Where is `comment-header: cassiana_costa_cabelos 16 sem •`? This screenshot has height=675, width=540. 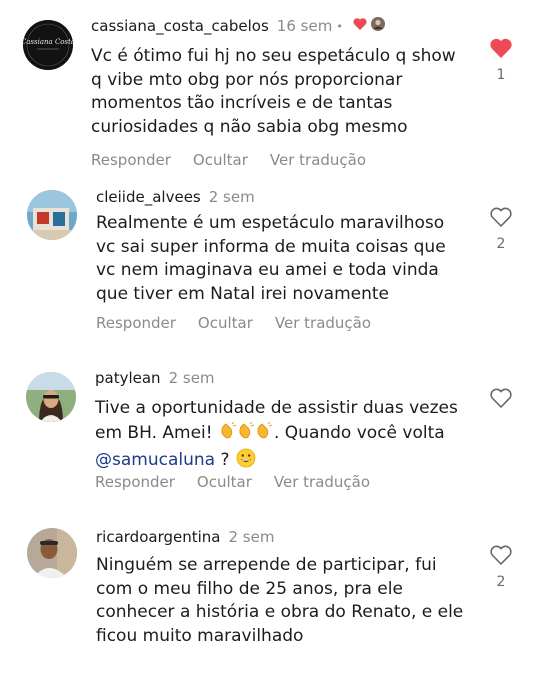 comment-header: cassiana_costa_cabelos 16 sem • is located at coordinates (239, 26).